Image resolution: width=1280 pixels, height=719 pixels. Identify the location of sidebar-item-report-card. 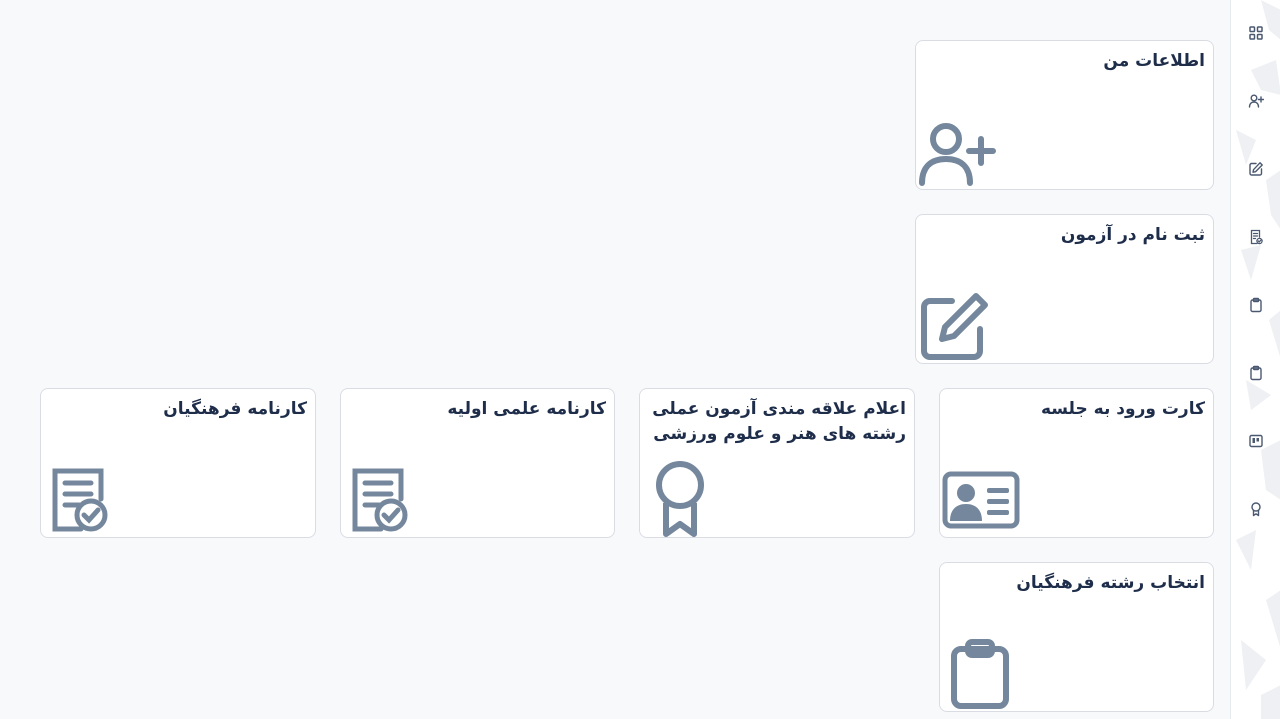
(1256, 237).